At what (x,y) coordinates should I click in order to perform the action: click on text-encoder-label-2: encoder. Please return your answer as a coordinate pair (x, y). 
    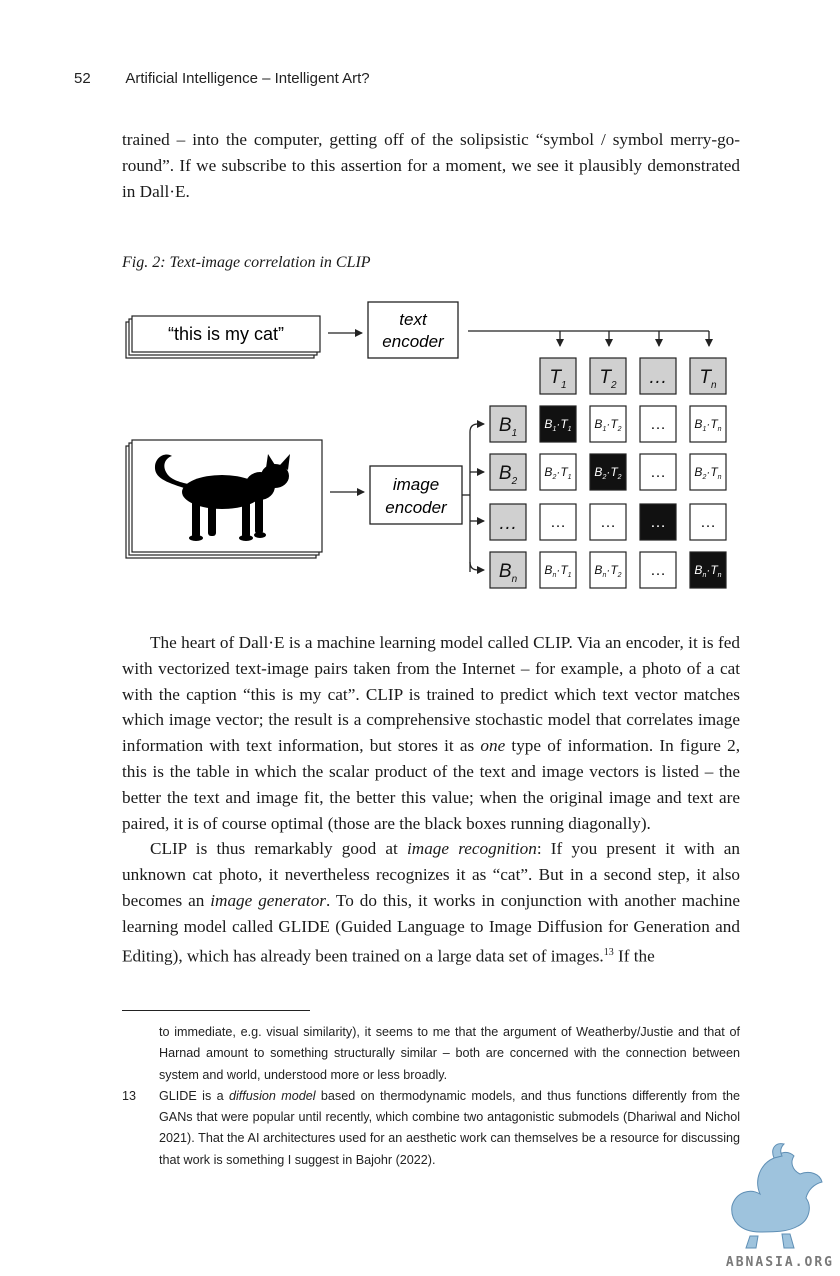
    Looking at the image, I should click on (413, 341).